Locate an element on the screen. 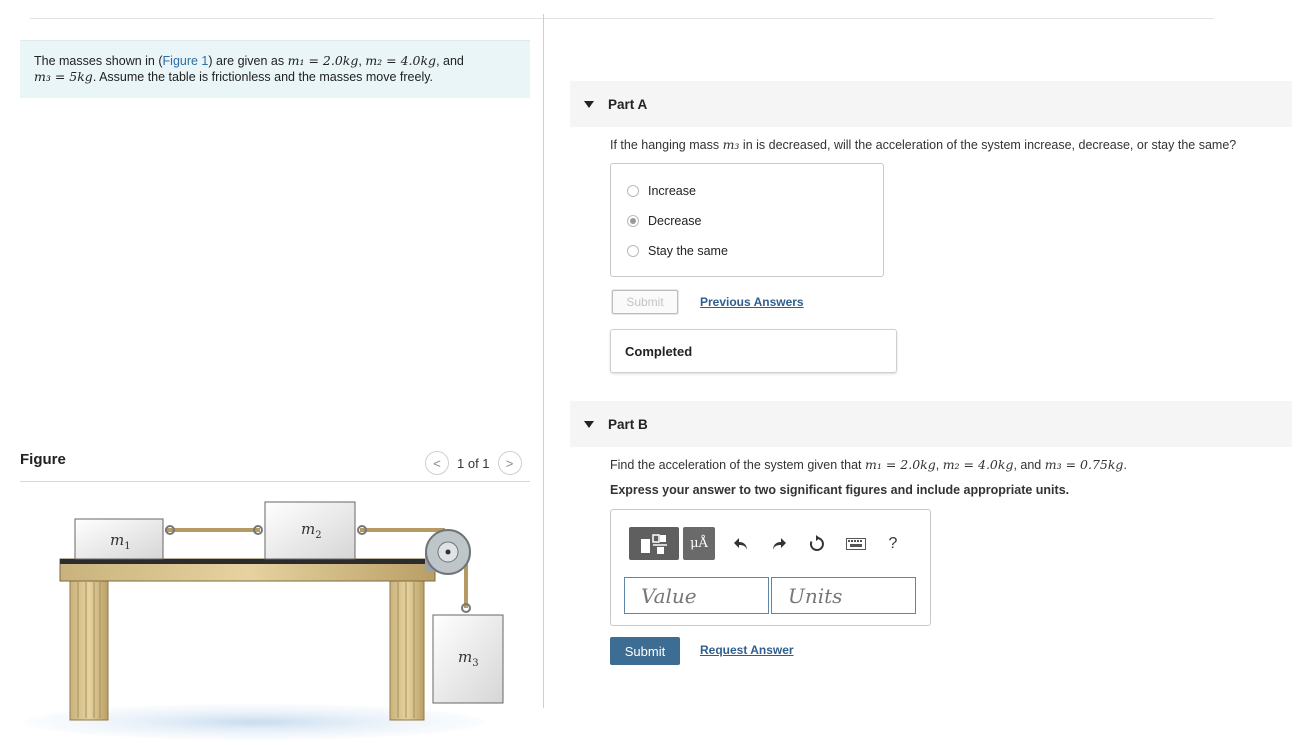 The height and width of the screenshot is (745, 1308). part-a-header: Part A is located at coordinates (931, 104).